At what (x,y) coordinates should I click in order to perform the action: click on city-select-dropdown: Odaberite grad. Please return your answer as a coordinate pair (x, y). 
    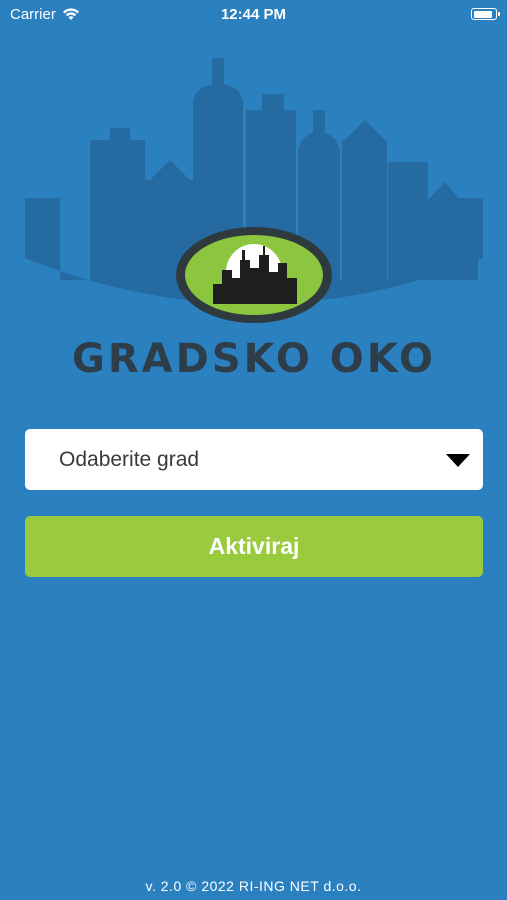
    Looking at the image, I should click on (254, 459).